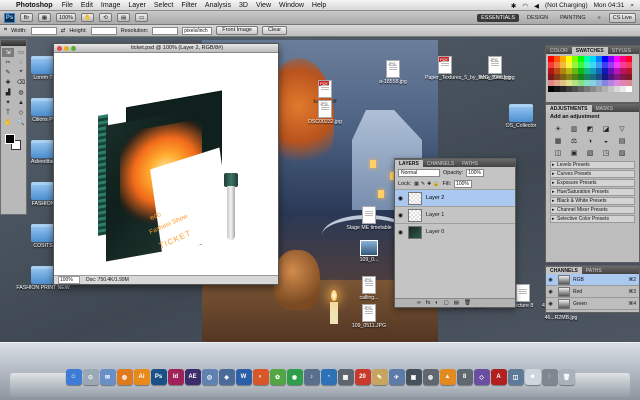 This screenshot has height=400, width=640. Describe the element at coordinates (319, 5) in the screenshot. I see `menu-help: Help` at that location.